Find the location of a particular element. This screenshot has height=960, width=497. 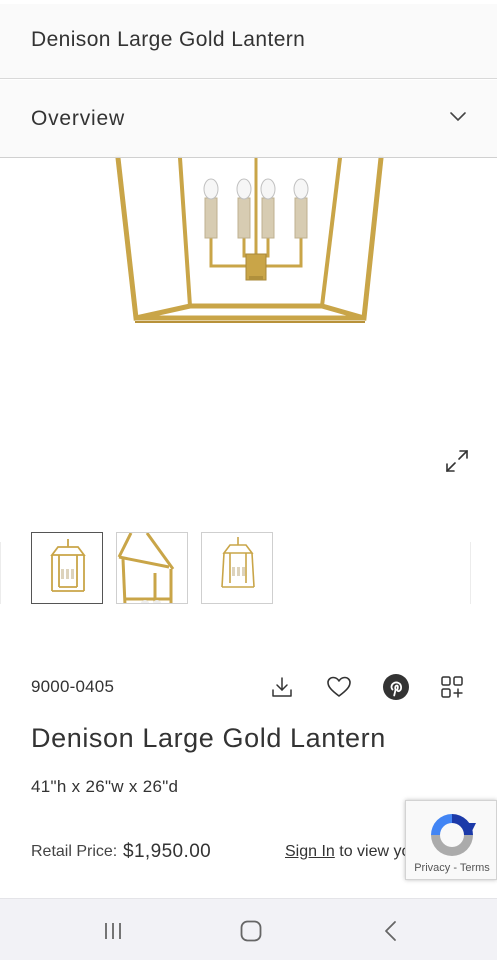

add-to-collection-button is located at coordinates (452, 687).